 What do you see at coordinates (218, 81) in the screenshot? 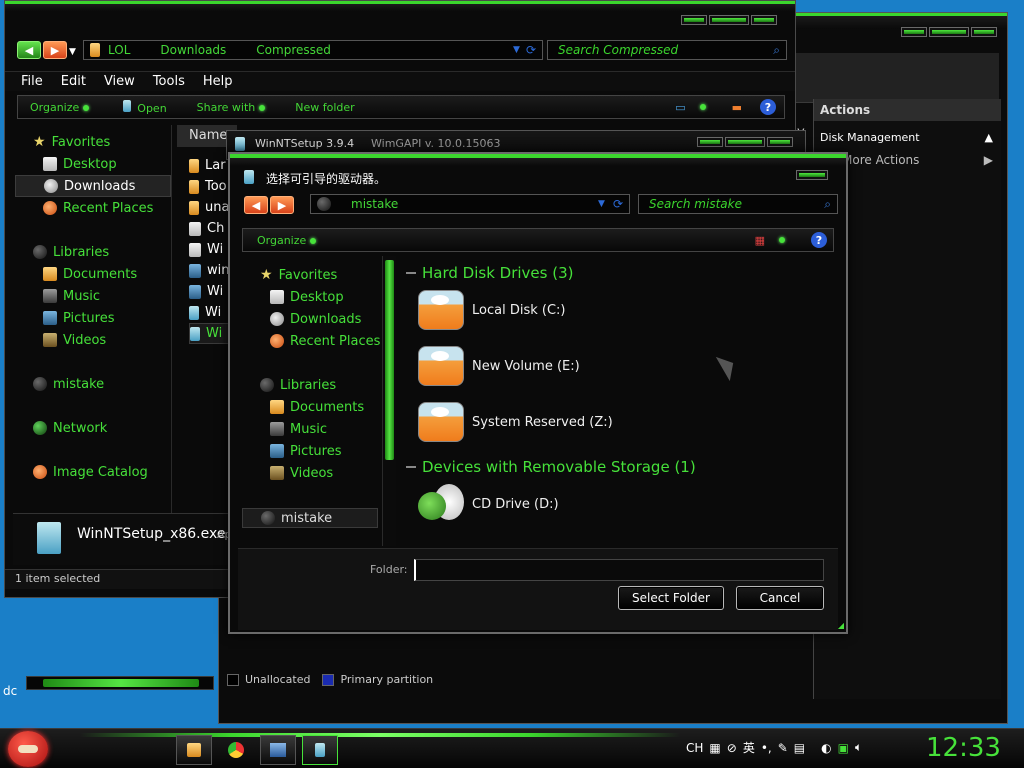
I see `menu-help: Help` at bounding box center [218, 81].